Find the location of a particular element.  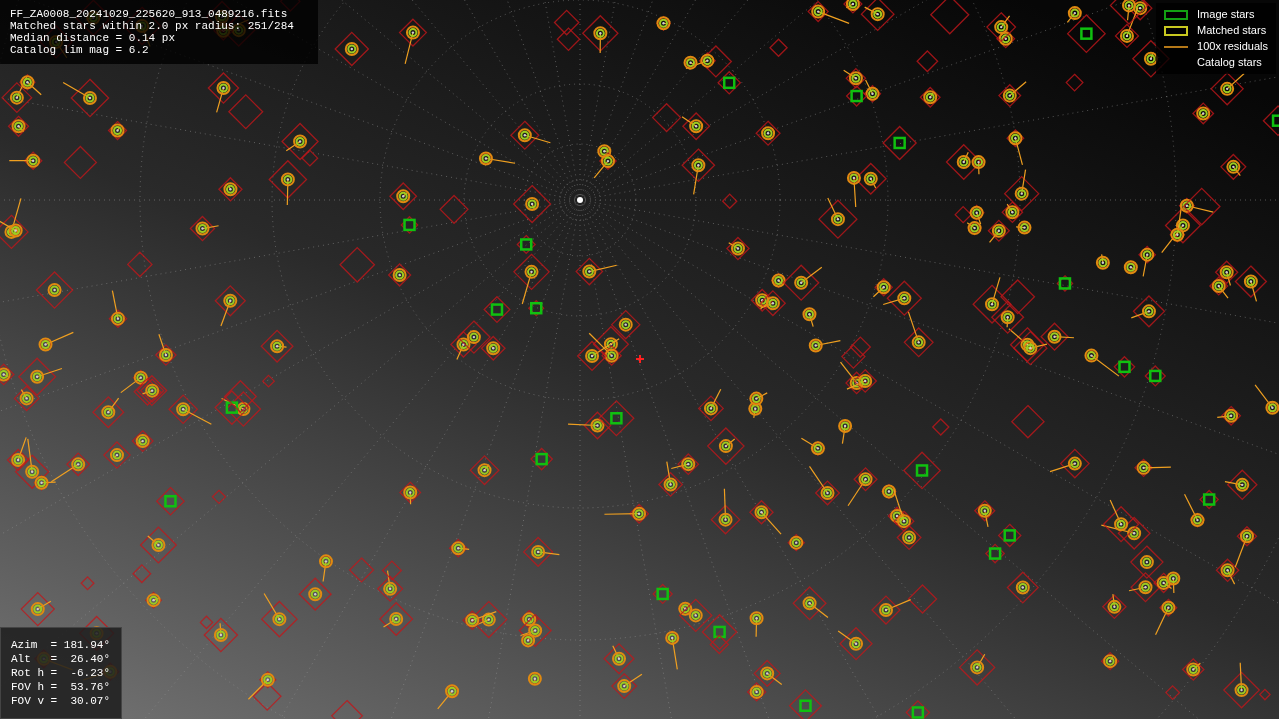

rectangle-outline-icon is located at coordinates (1176, 30).